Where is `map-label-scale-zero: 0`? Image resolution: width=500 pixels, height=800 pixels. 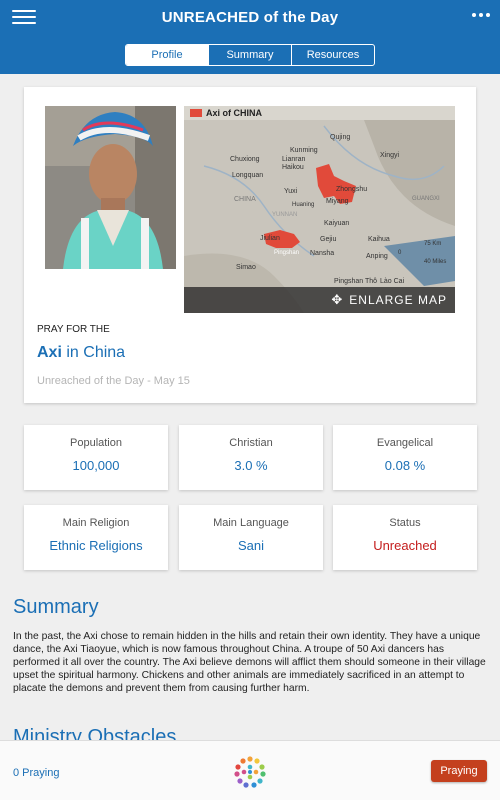 map-label-scale-zero: 0 is located at coordinates (400, 253).